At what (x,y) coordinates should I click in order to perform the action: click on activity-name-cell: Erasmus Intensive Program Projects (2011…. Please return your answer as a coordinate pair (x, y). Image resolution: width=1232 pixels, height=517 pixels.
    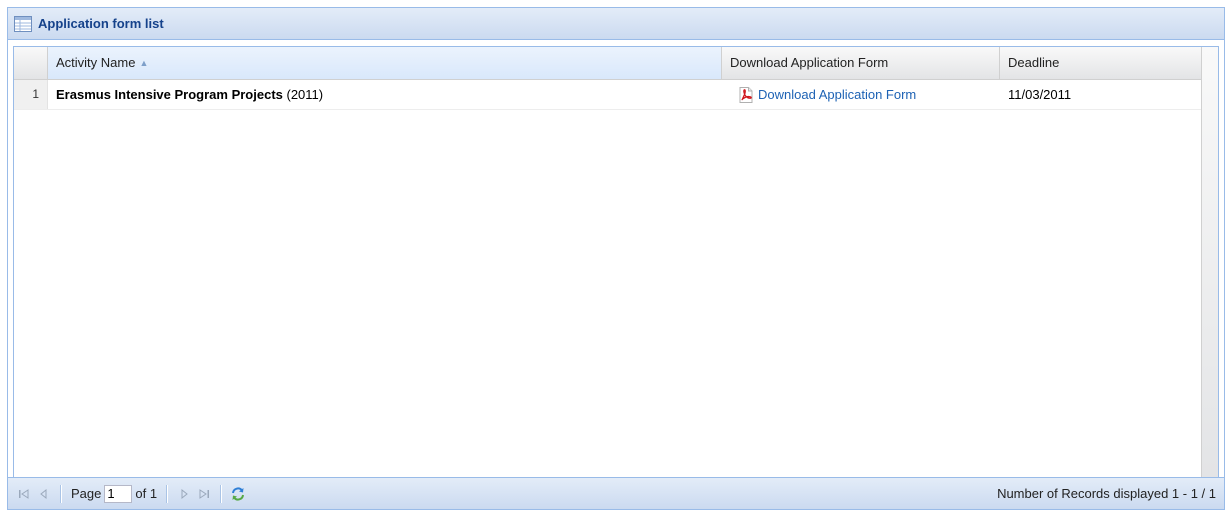
    Looking at the image, I should click on (385, 94).